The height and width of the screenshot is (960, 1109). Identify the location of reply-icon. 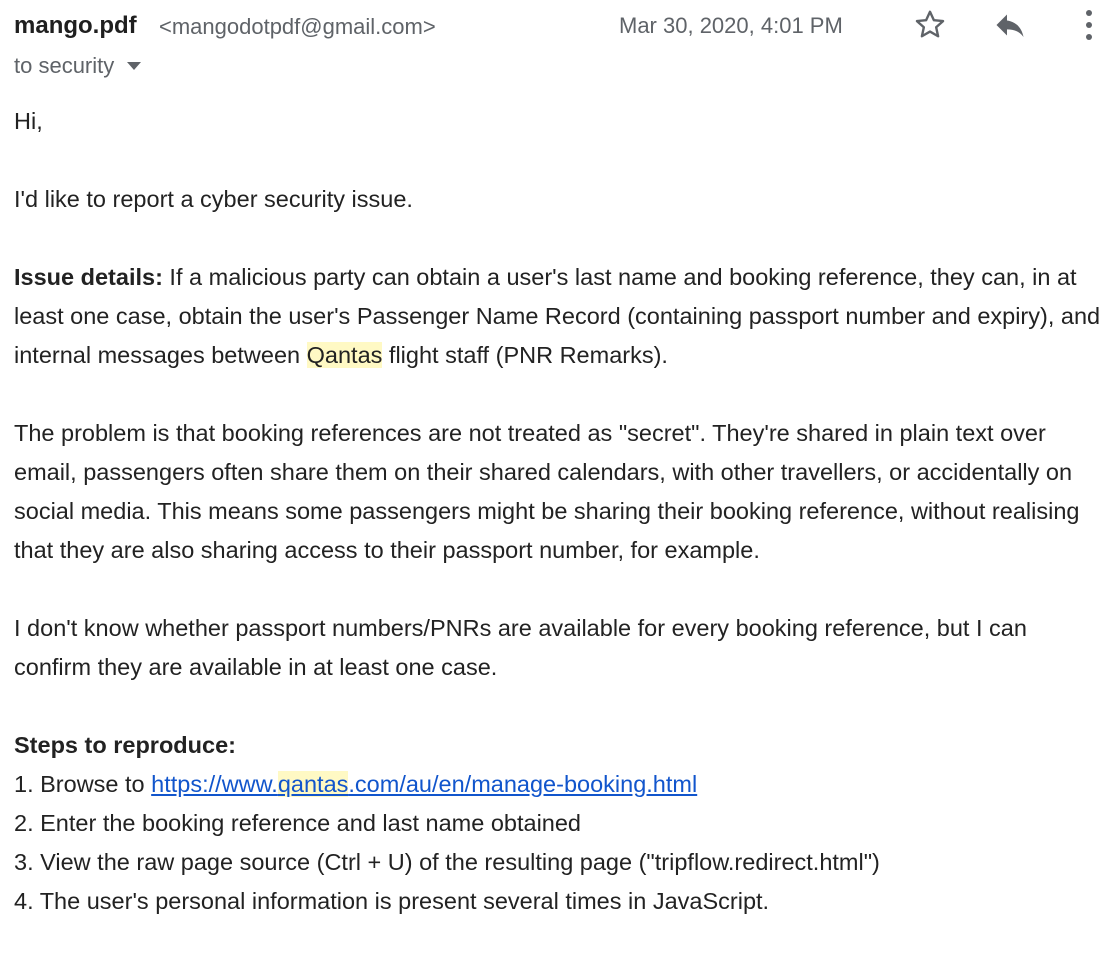
(1010, 27).